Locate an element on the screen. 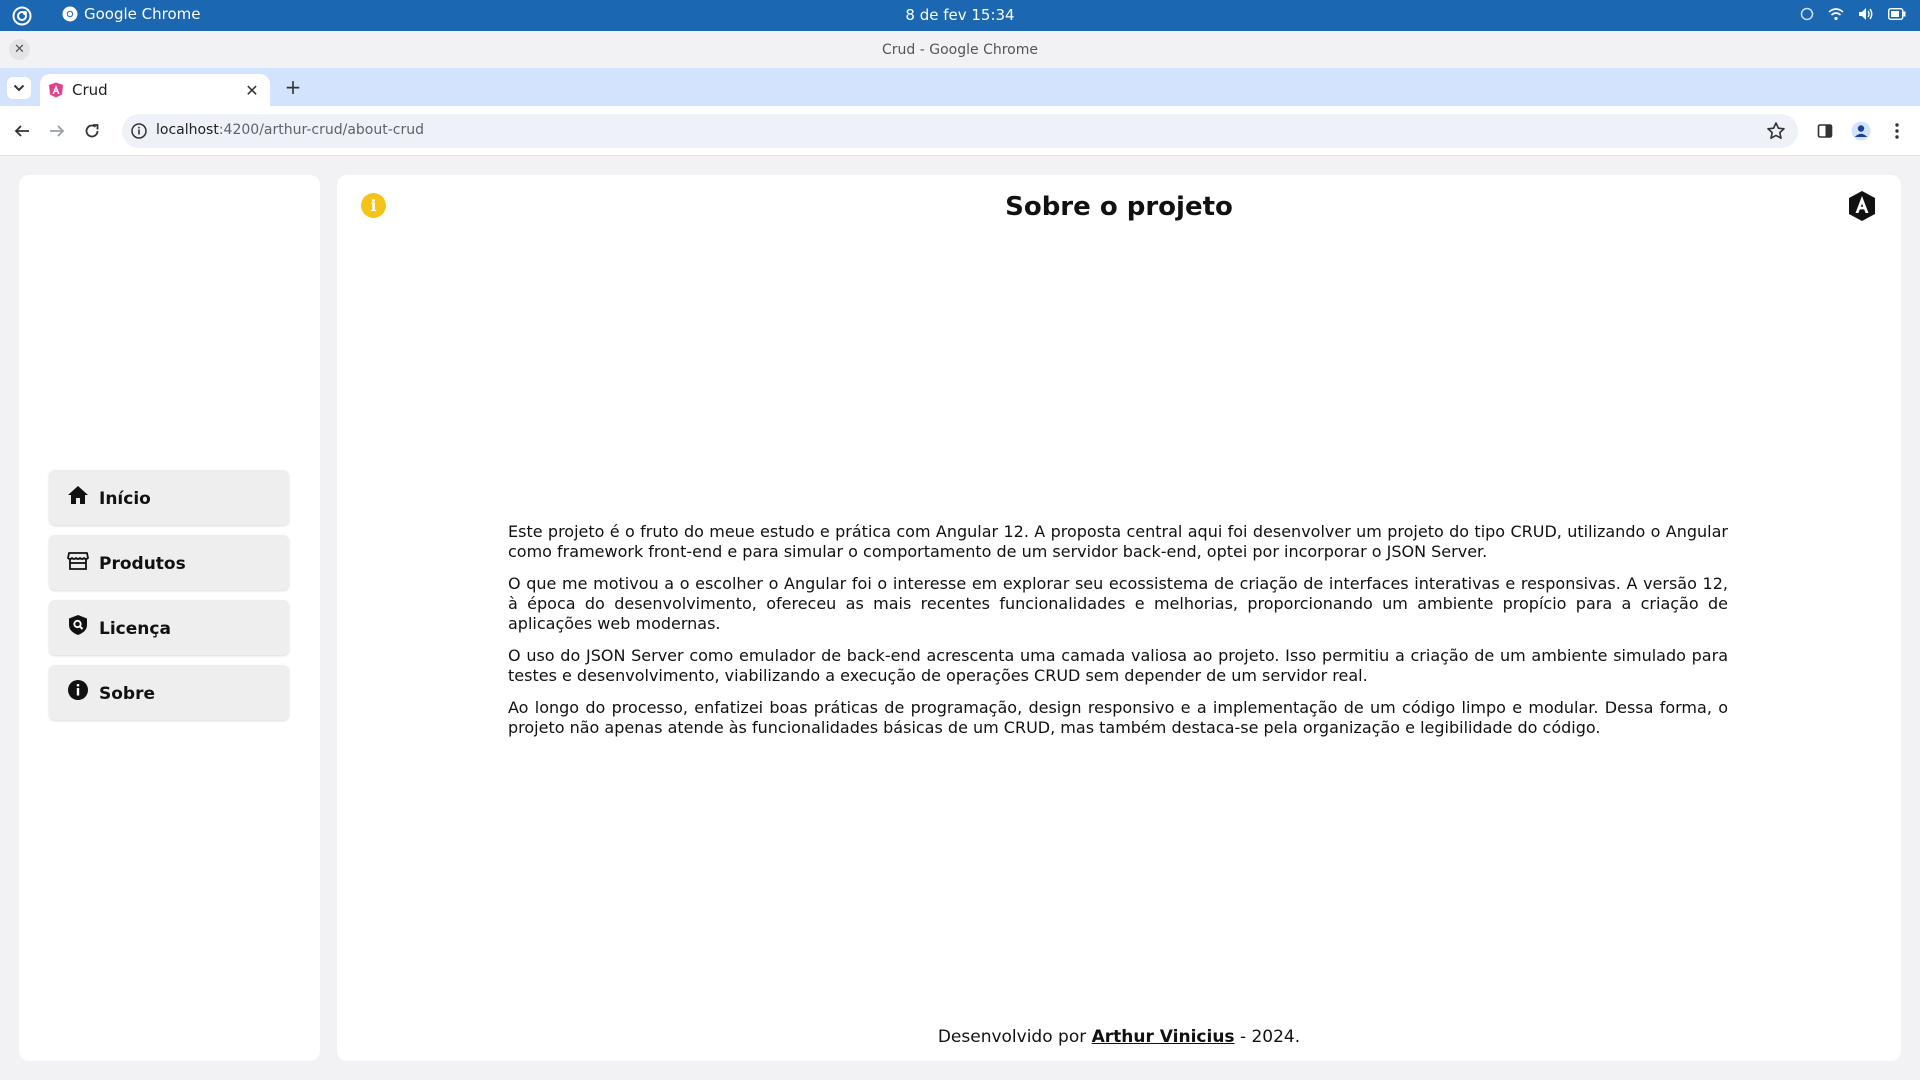 The width and height of the screenshot is (1920, 1080). side-panel-button is located at coordinates (1825, 131).